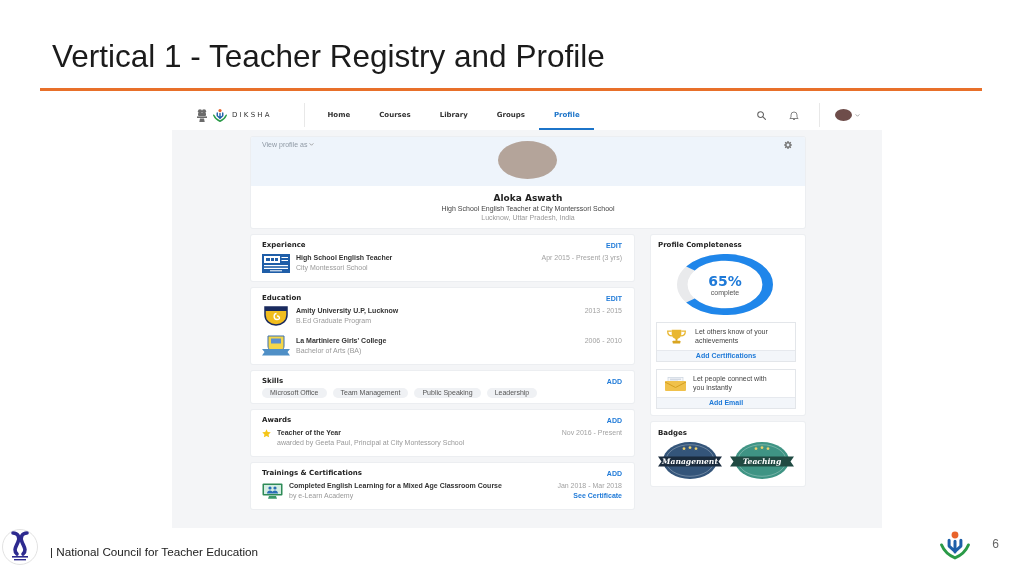 The height and width of the screenshot is (575, 1024). I want to click on search-icon, so click(761, 115).